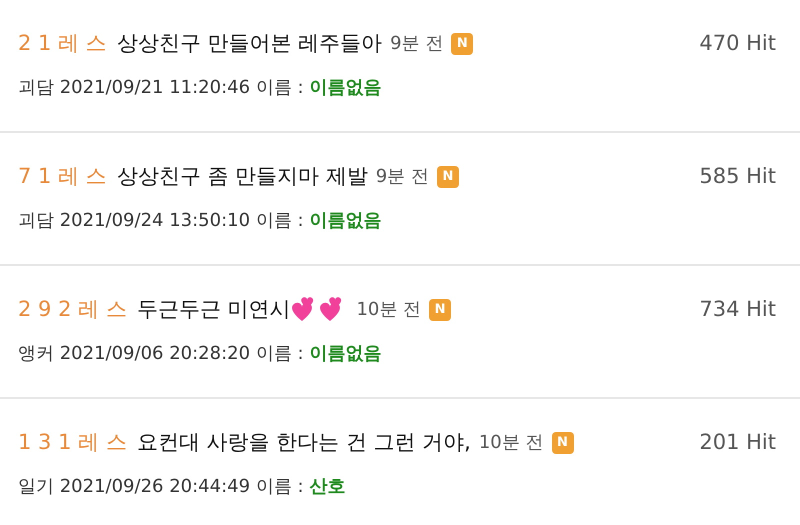 The height and width of the screenshot is (525, 800). What do you see at coordinates (161, 486) in the screenshot?
I see `post-meta: 일기 2021/09/26 20:44:49 이름 :` at bounding box center [161, 486].